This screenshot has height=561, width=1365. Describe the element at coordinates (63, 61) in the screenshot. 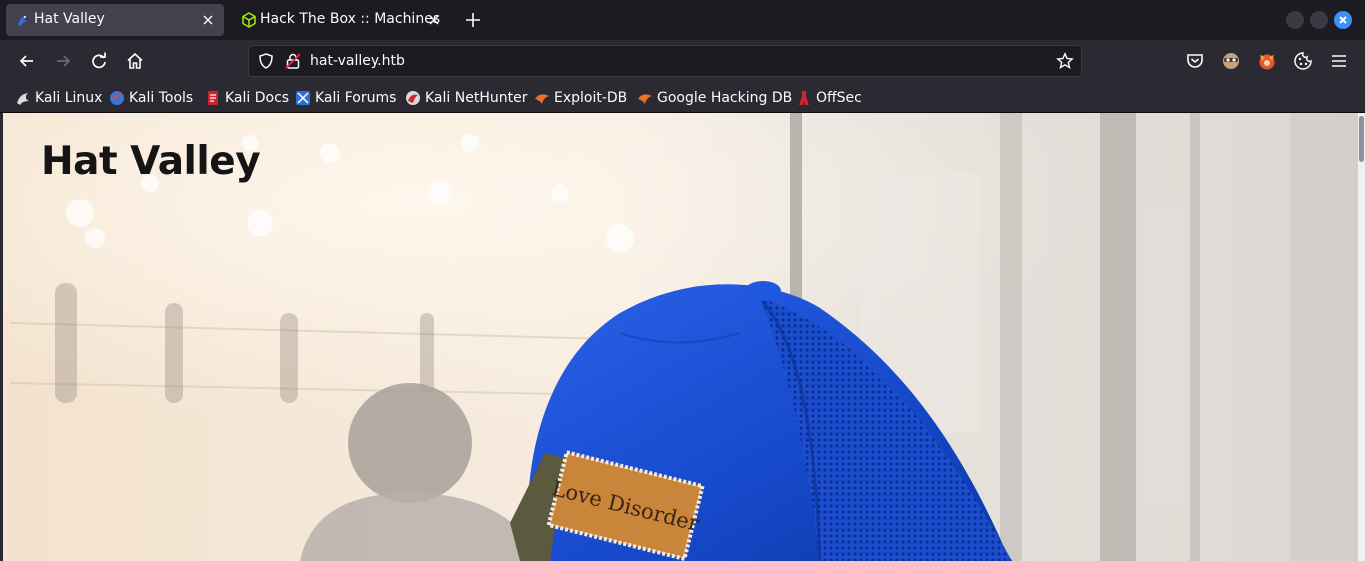

I see `forward-arrow-icon` at that location.